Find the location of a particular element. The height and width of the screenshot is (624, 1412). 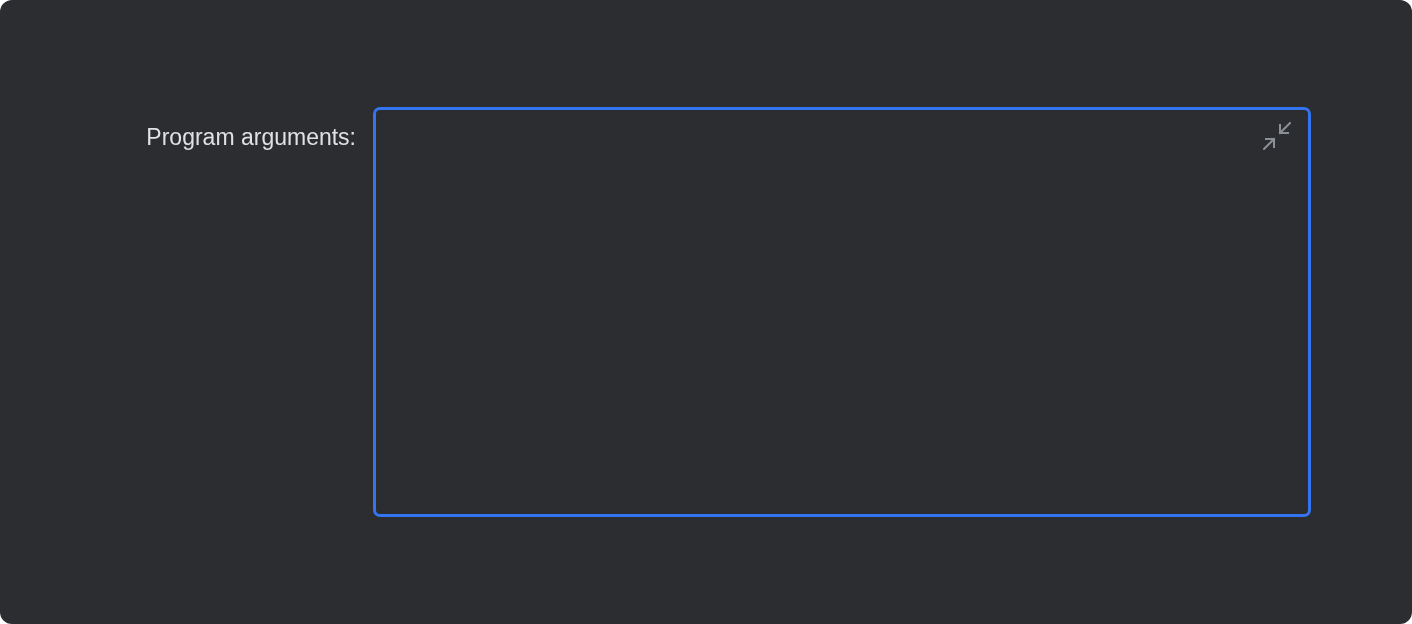

collapse-button is located at coordinates (1277, 136).